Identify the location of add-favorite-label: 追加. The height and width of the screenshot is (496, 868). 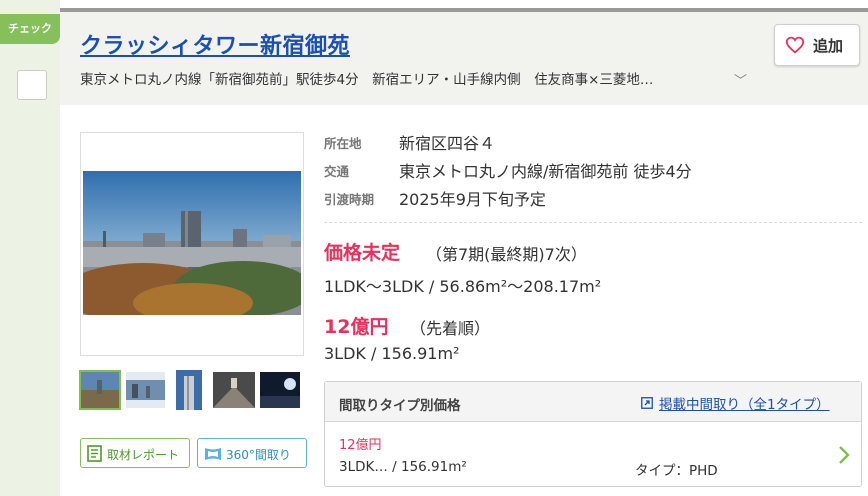
(828, 46).